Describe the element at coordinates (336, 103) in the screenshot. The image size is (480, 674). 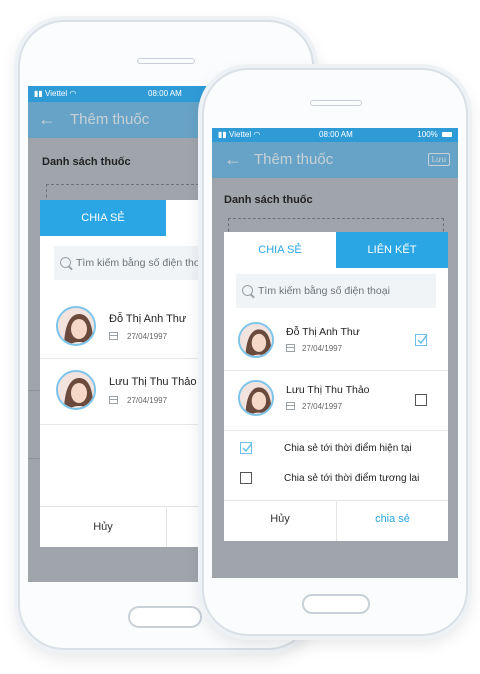
I see `front-phone-speaker` at that location.